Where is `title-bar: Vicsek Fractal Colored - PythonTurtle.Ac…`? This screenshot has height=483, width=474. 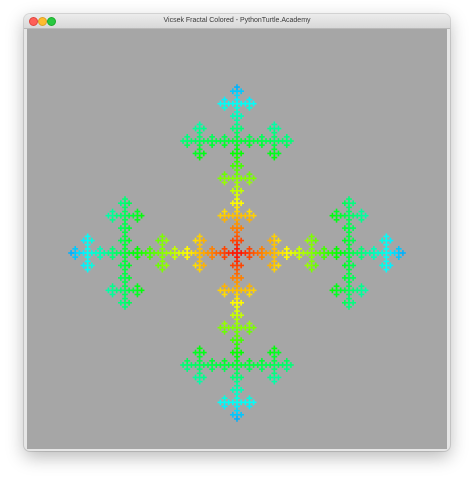
title-bar: Vicsek Fractal Colored - PythonTurtle.Ac… is located at coordinates (237, 21).